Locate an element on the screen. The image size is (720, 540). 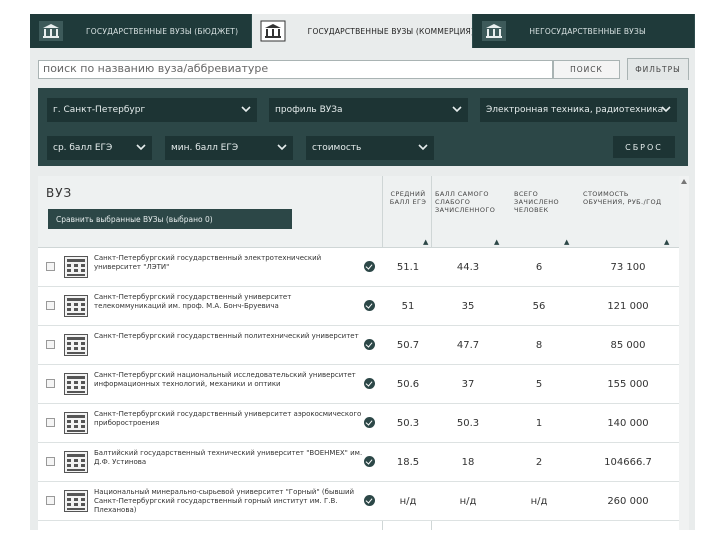
city-select: г. Санкт-Петербург is located at coordinates (152, 110).